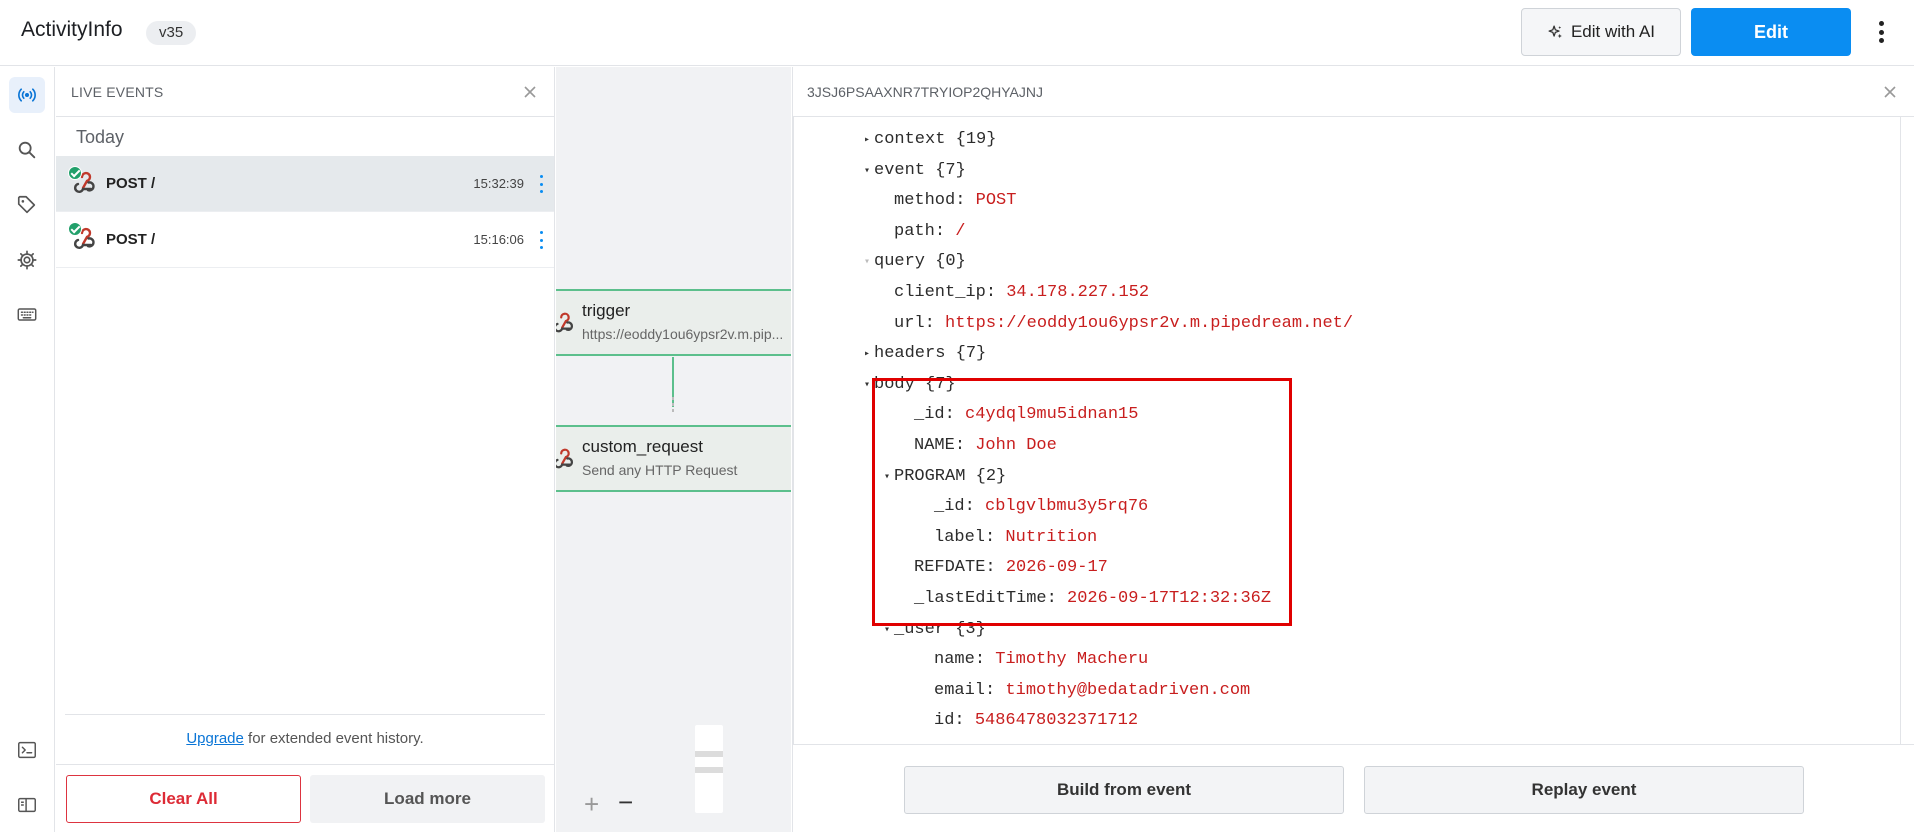 Image resolution: width=1914 pixels, height=832 pixels. What do you see at coordinates (914, 231) in the screenshot?
I see `json-key: path` at bounding box center [914, 231].